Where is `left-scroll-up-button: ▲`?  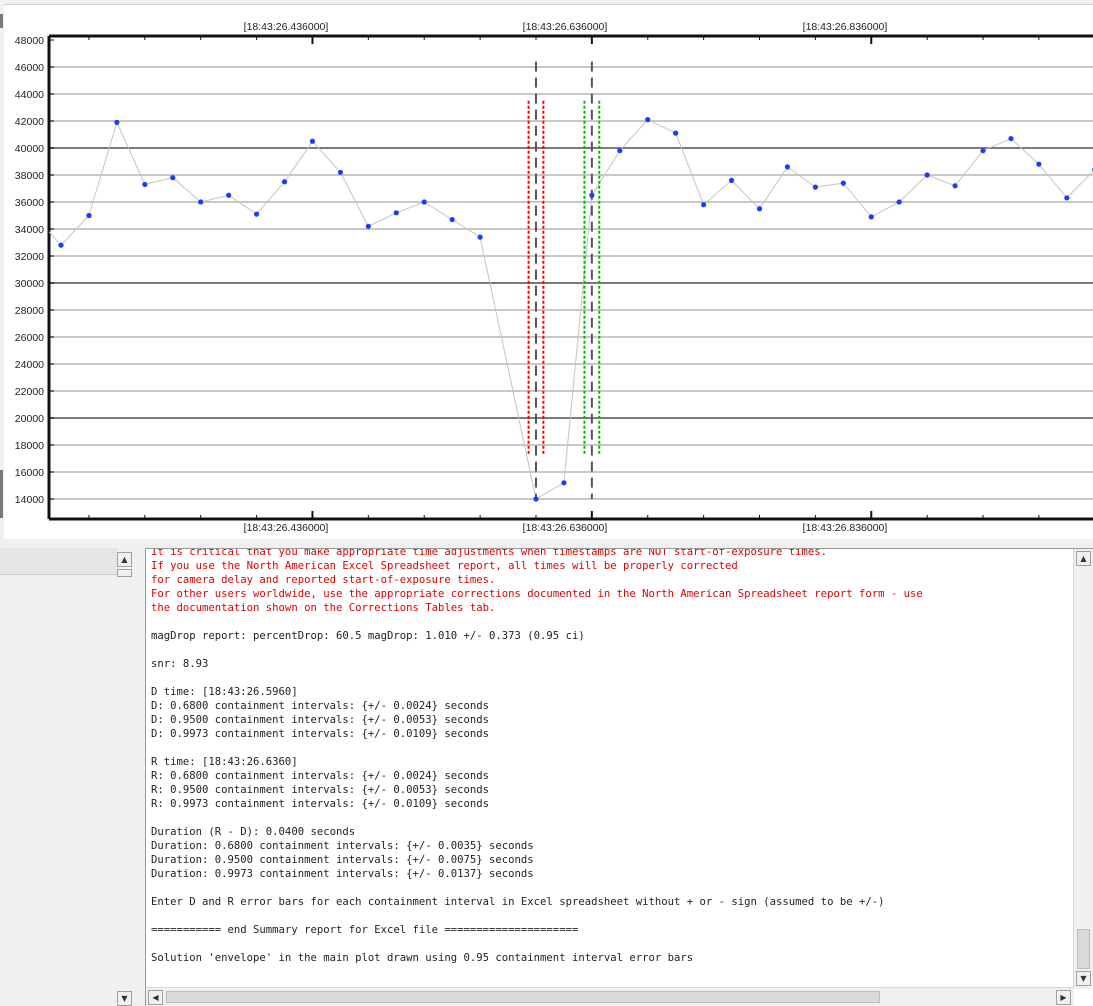 left-scroll-up-button: ▲ is located at coordinates (124, 559).